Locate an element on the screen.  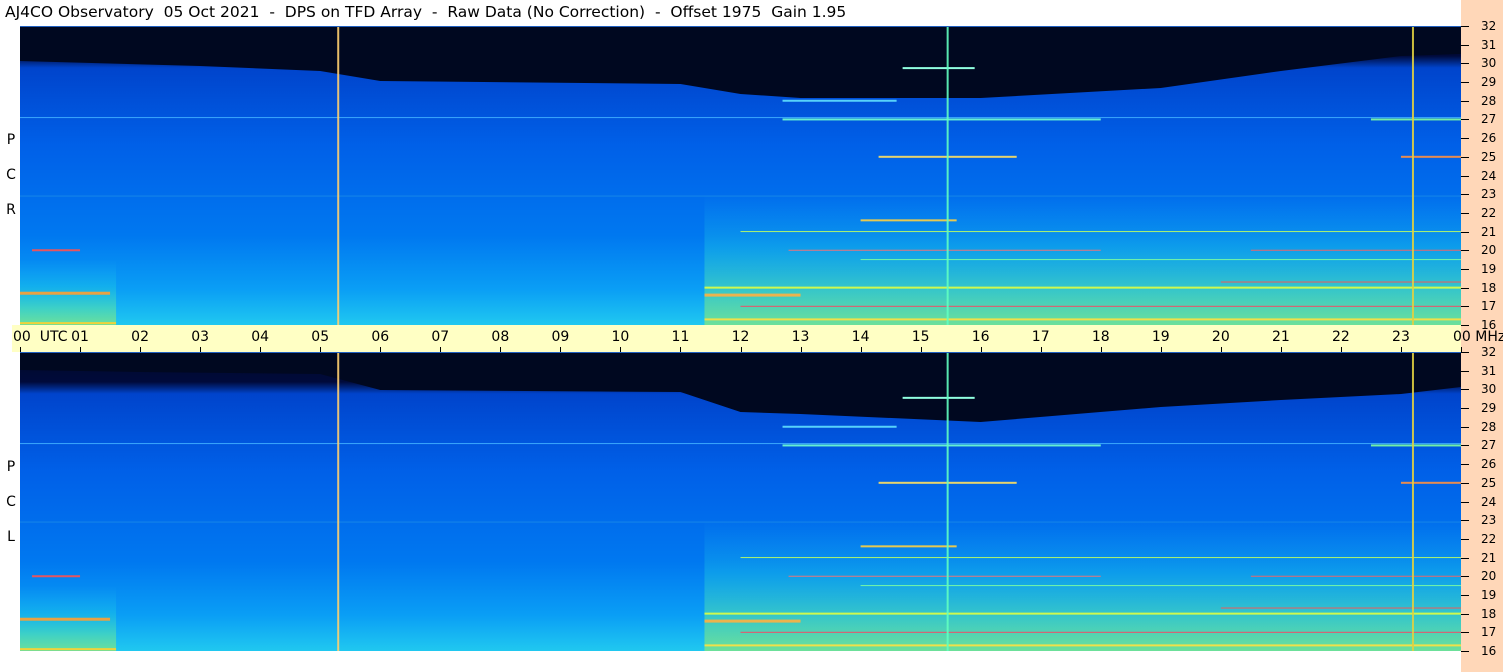
utc-tick-label: 11 is located at coordinates (680, 337).